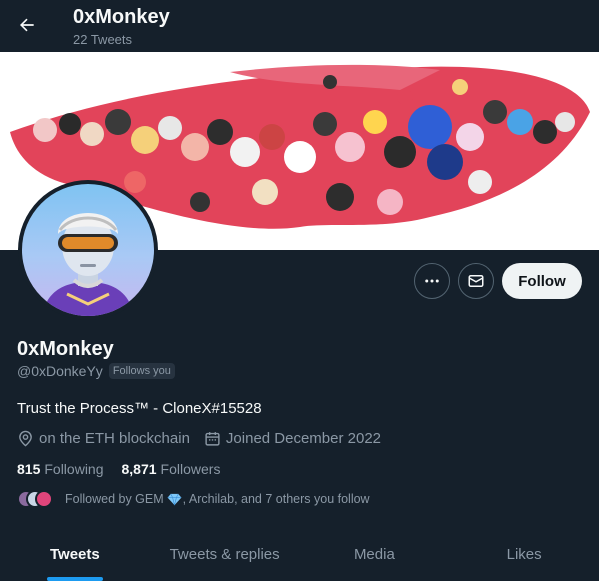  I want to click on mini-avatar, so click(44, 499).